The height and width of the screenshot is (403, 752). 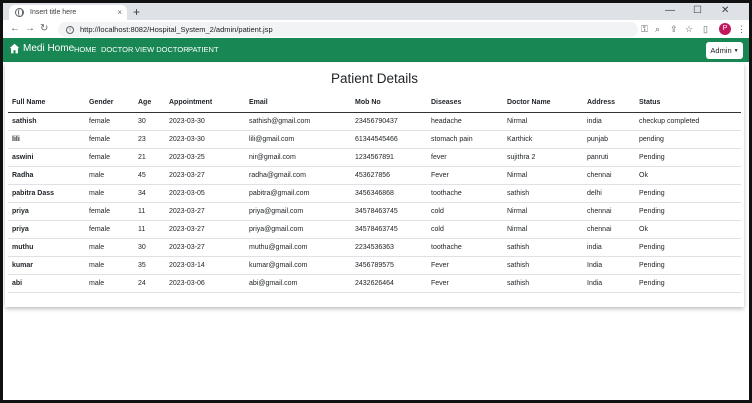 What do you see at coordinates (374, 78) in the screenshot?
I see `page-title: Patient Details` at bounding box center [374, 78].